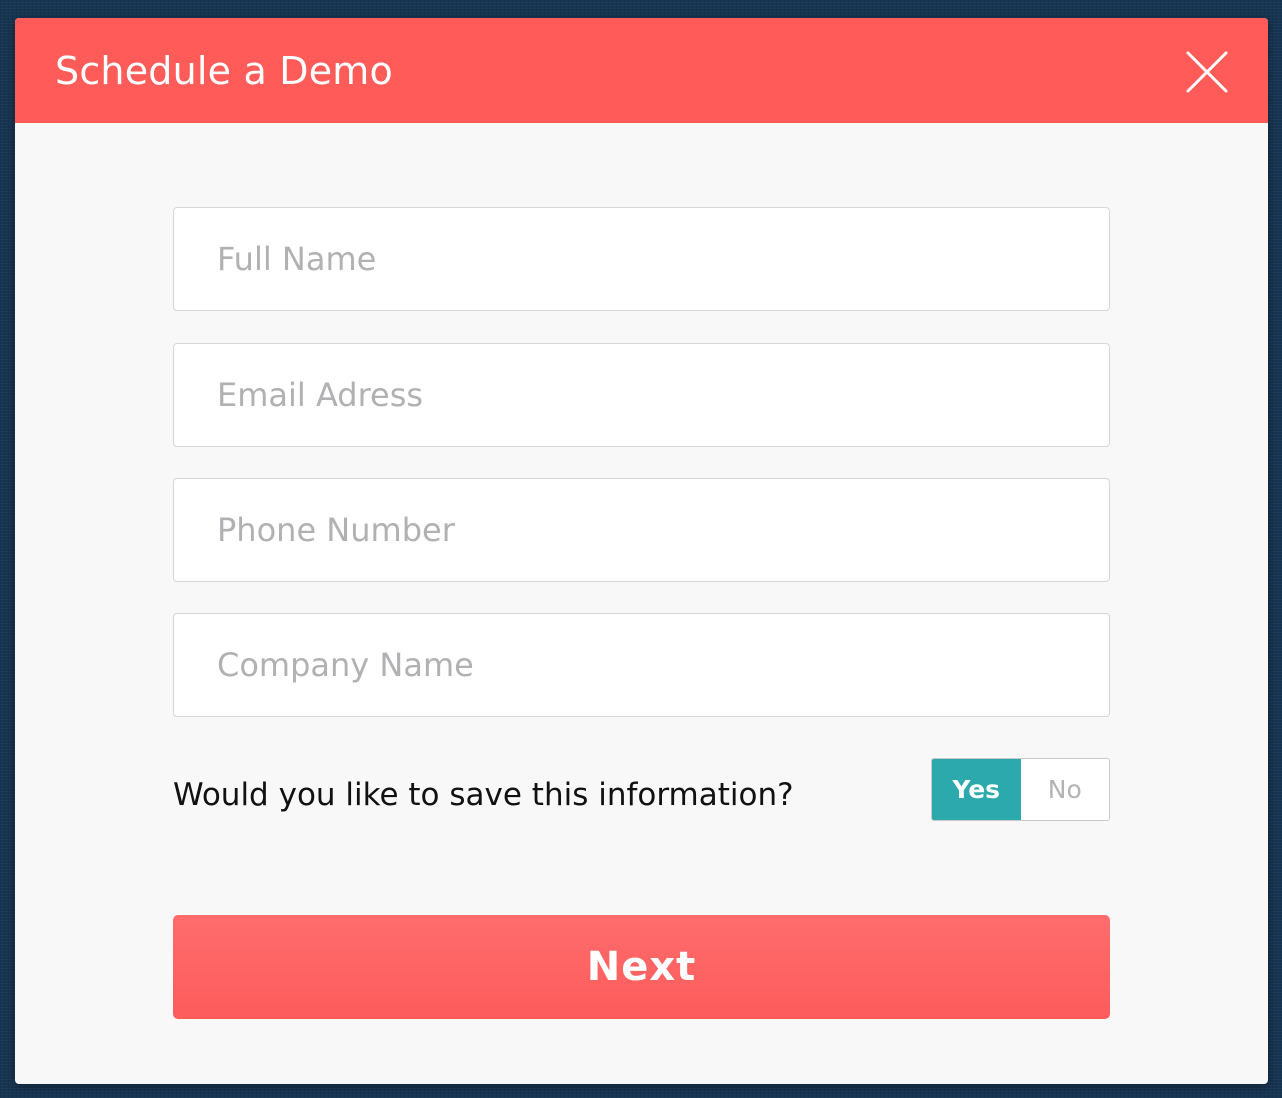  Describe the element at coordinates (641, 70) in the screenshot. I see `modal-header: Schedule a Demo` at that location.